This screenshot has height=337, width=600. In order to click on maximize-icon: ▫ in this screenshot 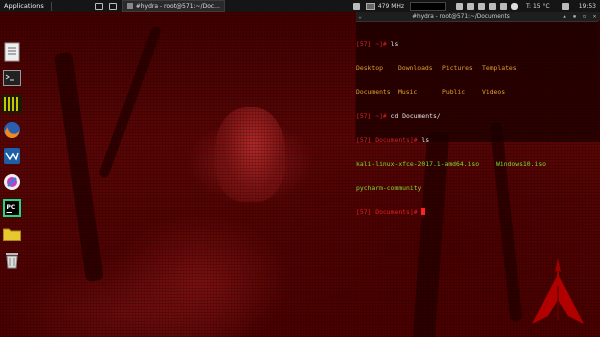, I will do `click(584, 16)`.